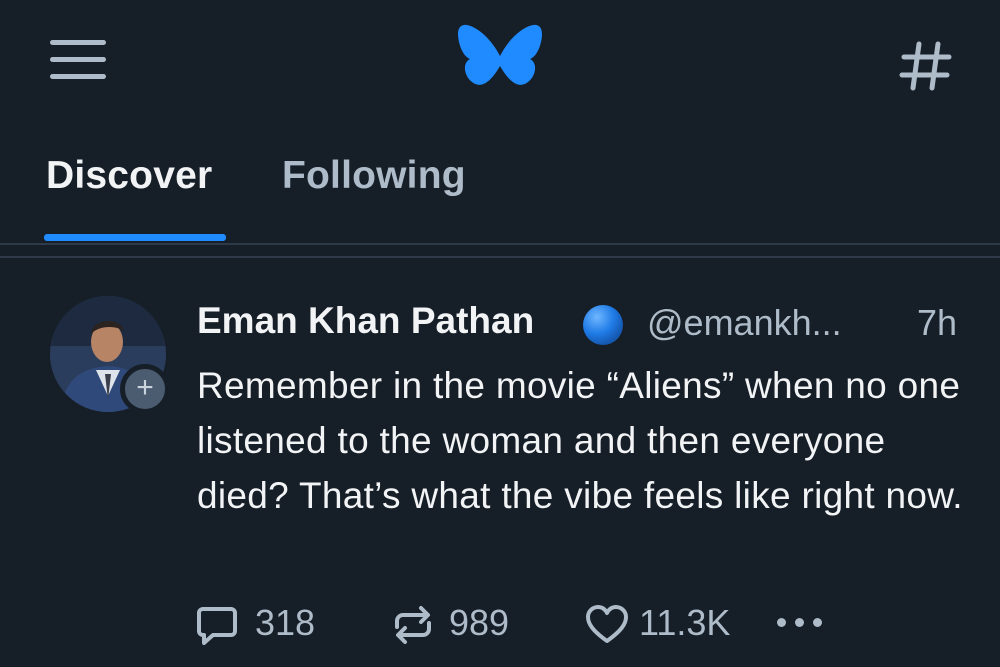 This screenshot has width=1000, height=667. Describe the element at coordinates (285, 622) in the screenshot. I see `reply-count: 318` at that location.